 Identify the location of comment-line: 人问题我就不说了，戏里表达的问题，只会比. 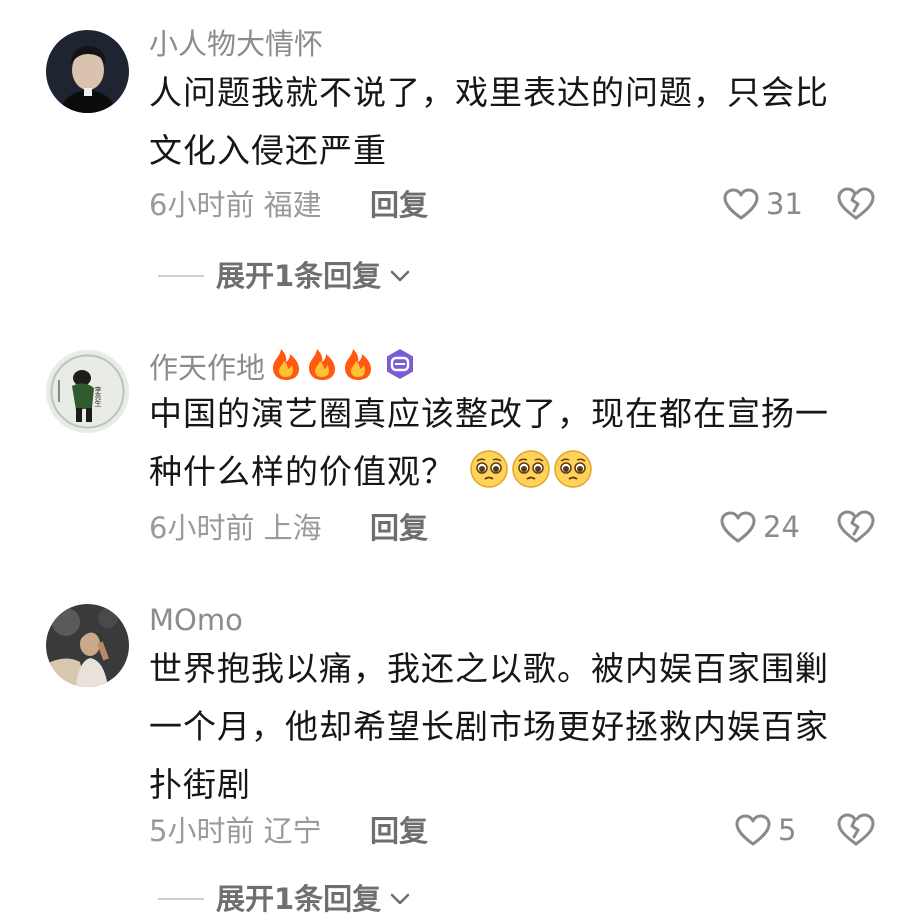
(489, 92).